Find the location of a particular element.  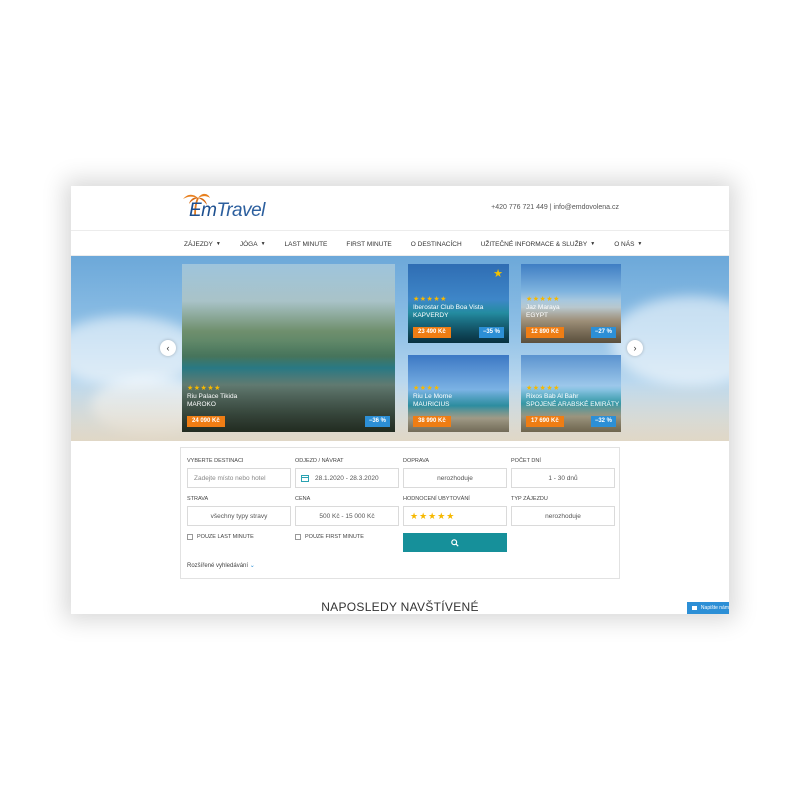

country-name: MAURICIUS is located at coordinates (431, 404).